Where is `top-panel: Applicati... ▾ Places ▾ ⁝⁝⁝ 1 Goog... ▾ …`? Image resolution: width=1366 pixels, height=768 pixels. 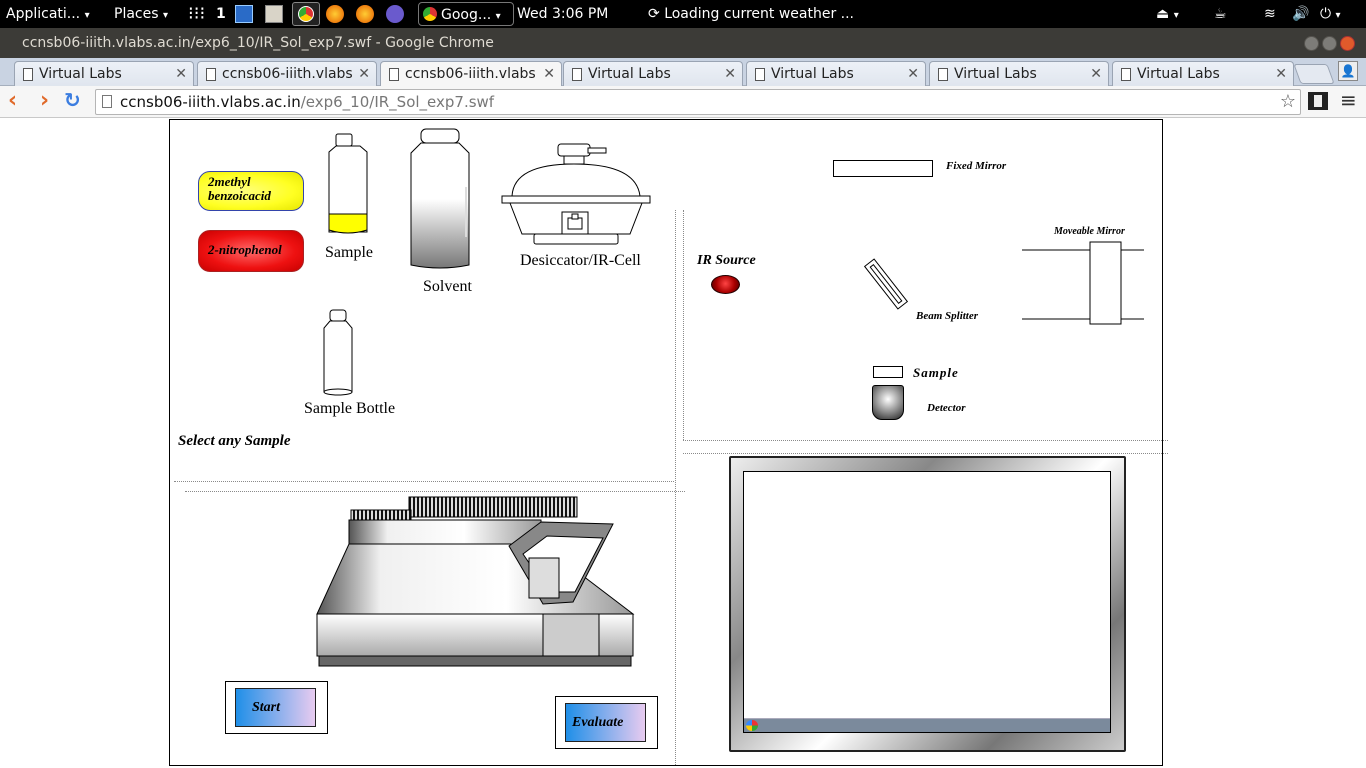 top-panel: Applicati... ▾ Places ▾ ⁝⁝⁝ 1 Goog... ▾ … is located at coordinates (683, 14).